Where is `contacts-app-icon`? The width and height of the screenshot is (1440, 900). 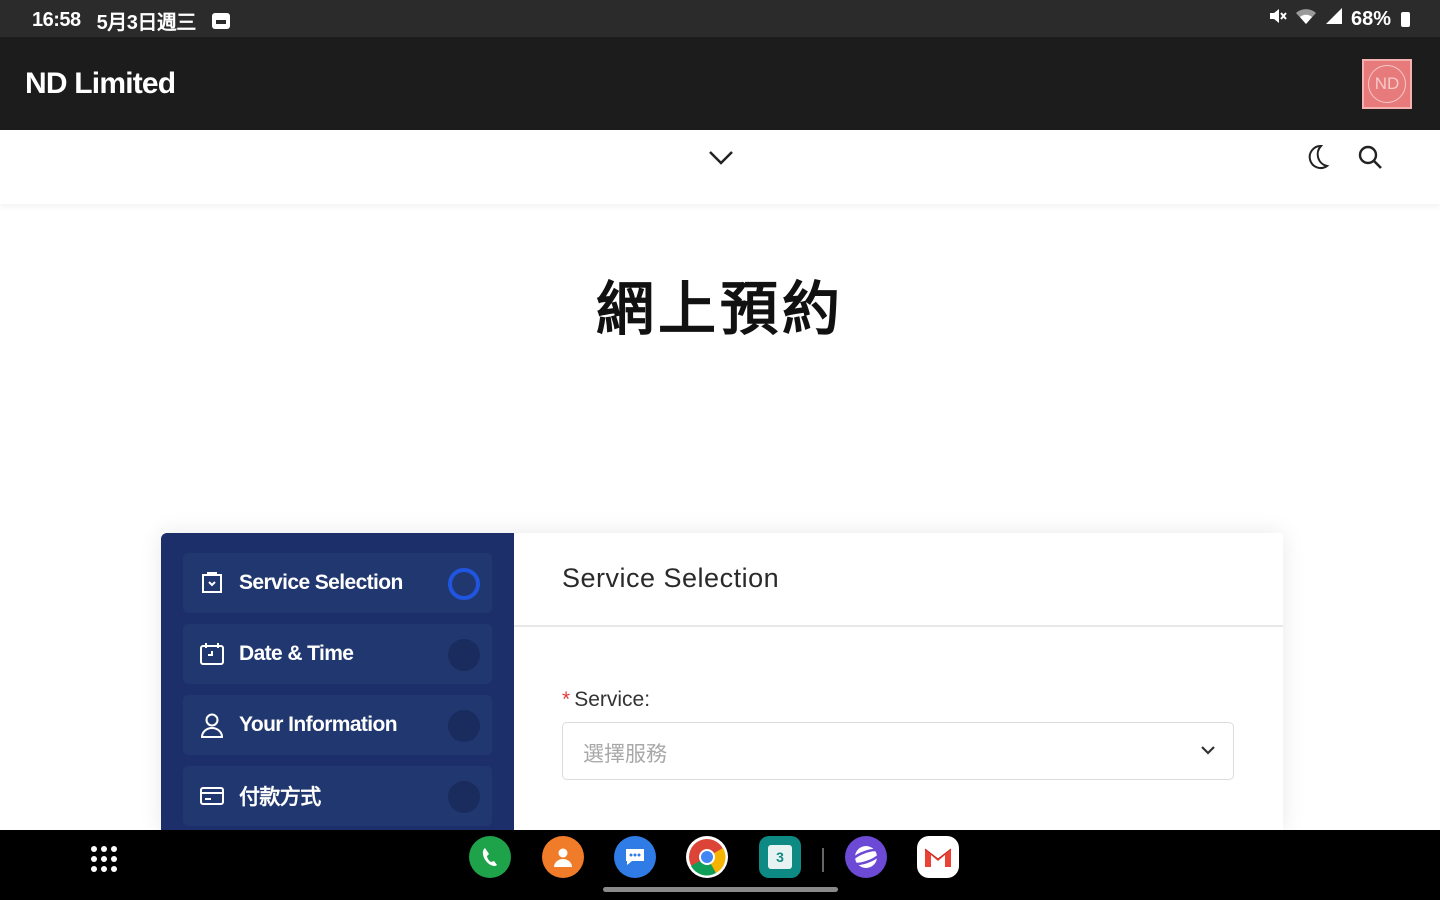 contacts-app-icon is located at coordinates (563, 857).